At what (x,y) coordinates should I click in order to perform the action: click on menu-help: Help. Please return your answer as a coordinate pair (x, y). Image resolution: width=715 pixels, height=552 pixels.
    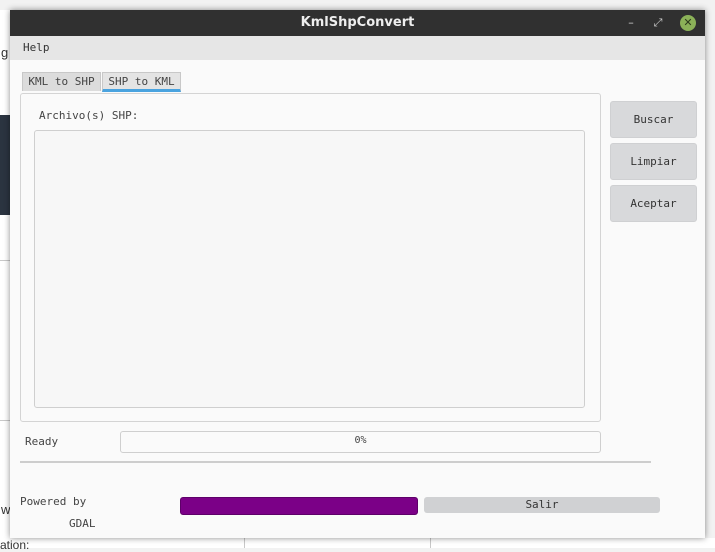
    Looking at the image, I should click on (36, 47).